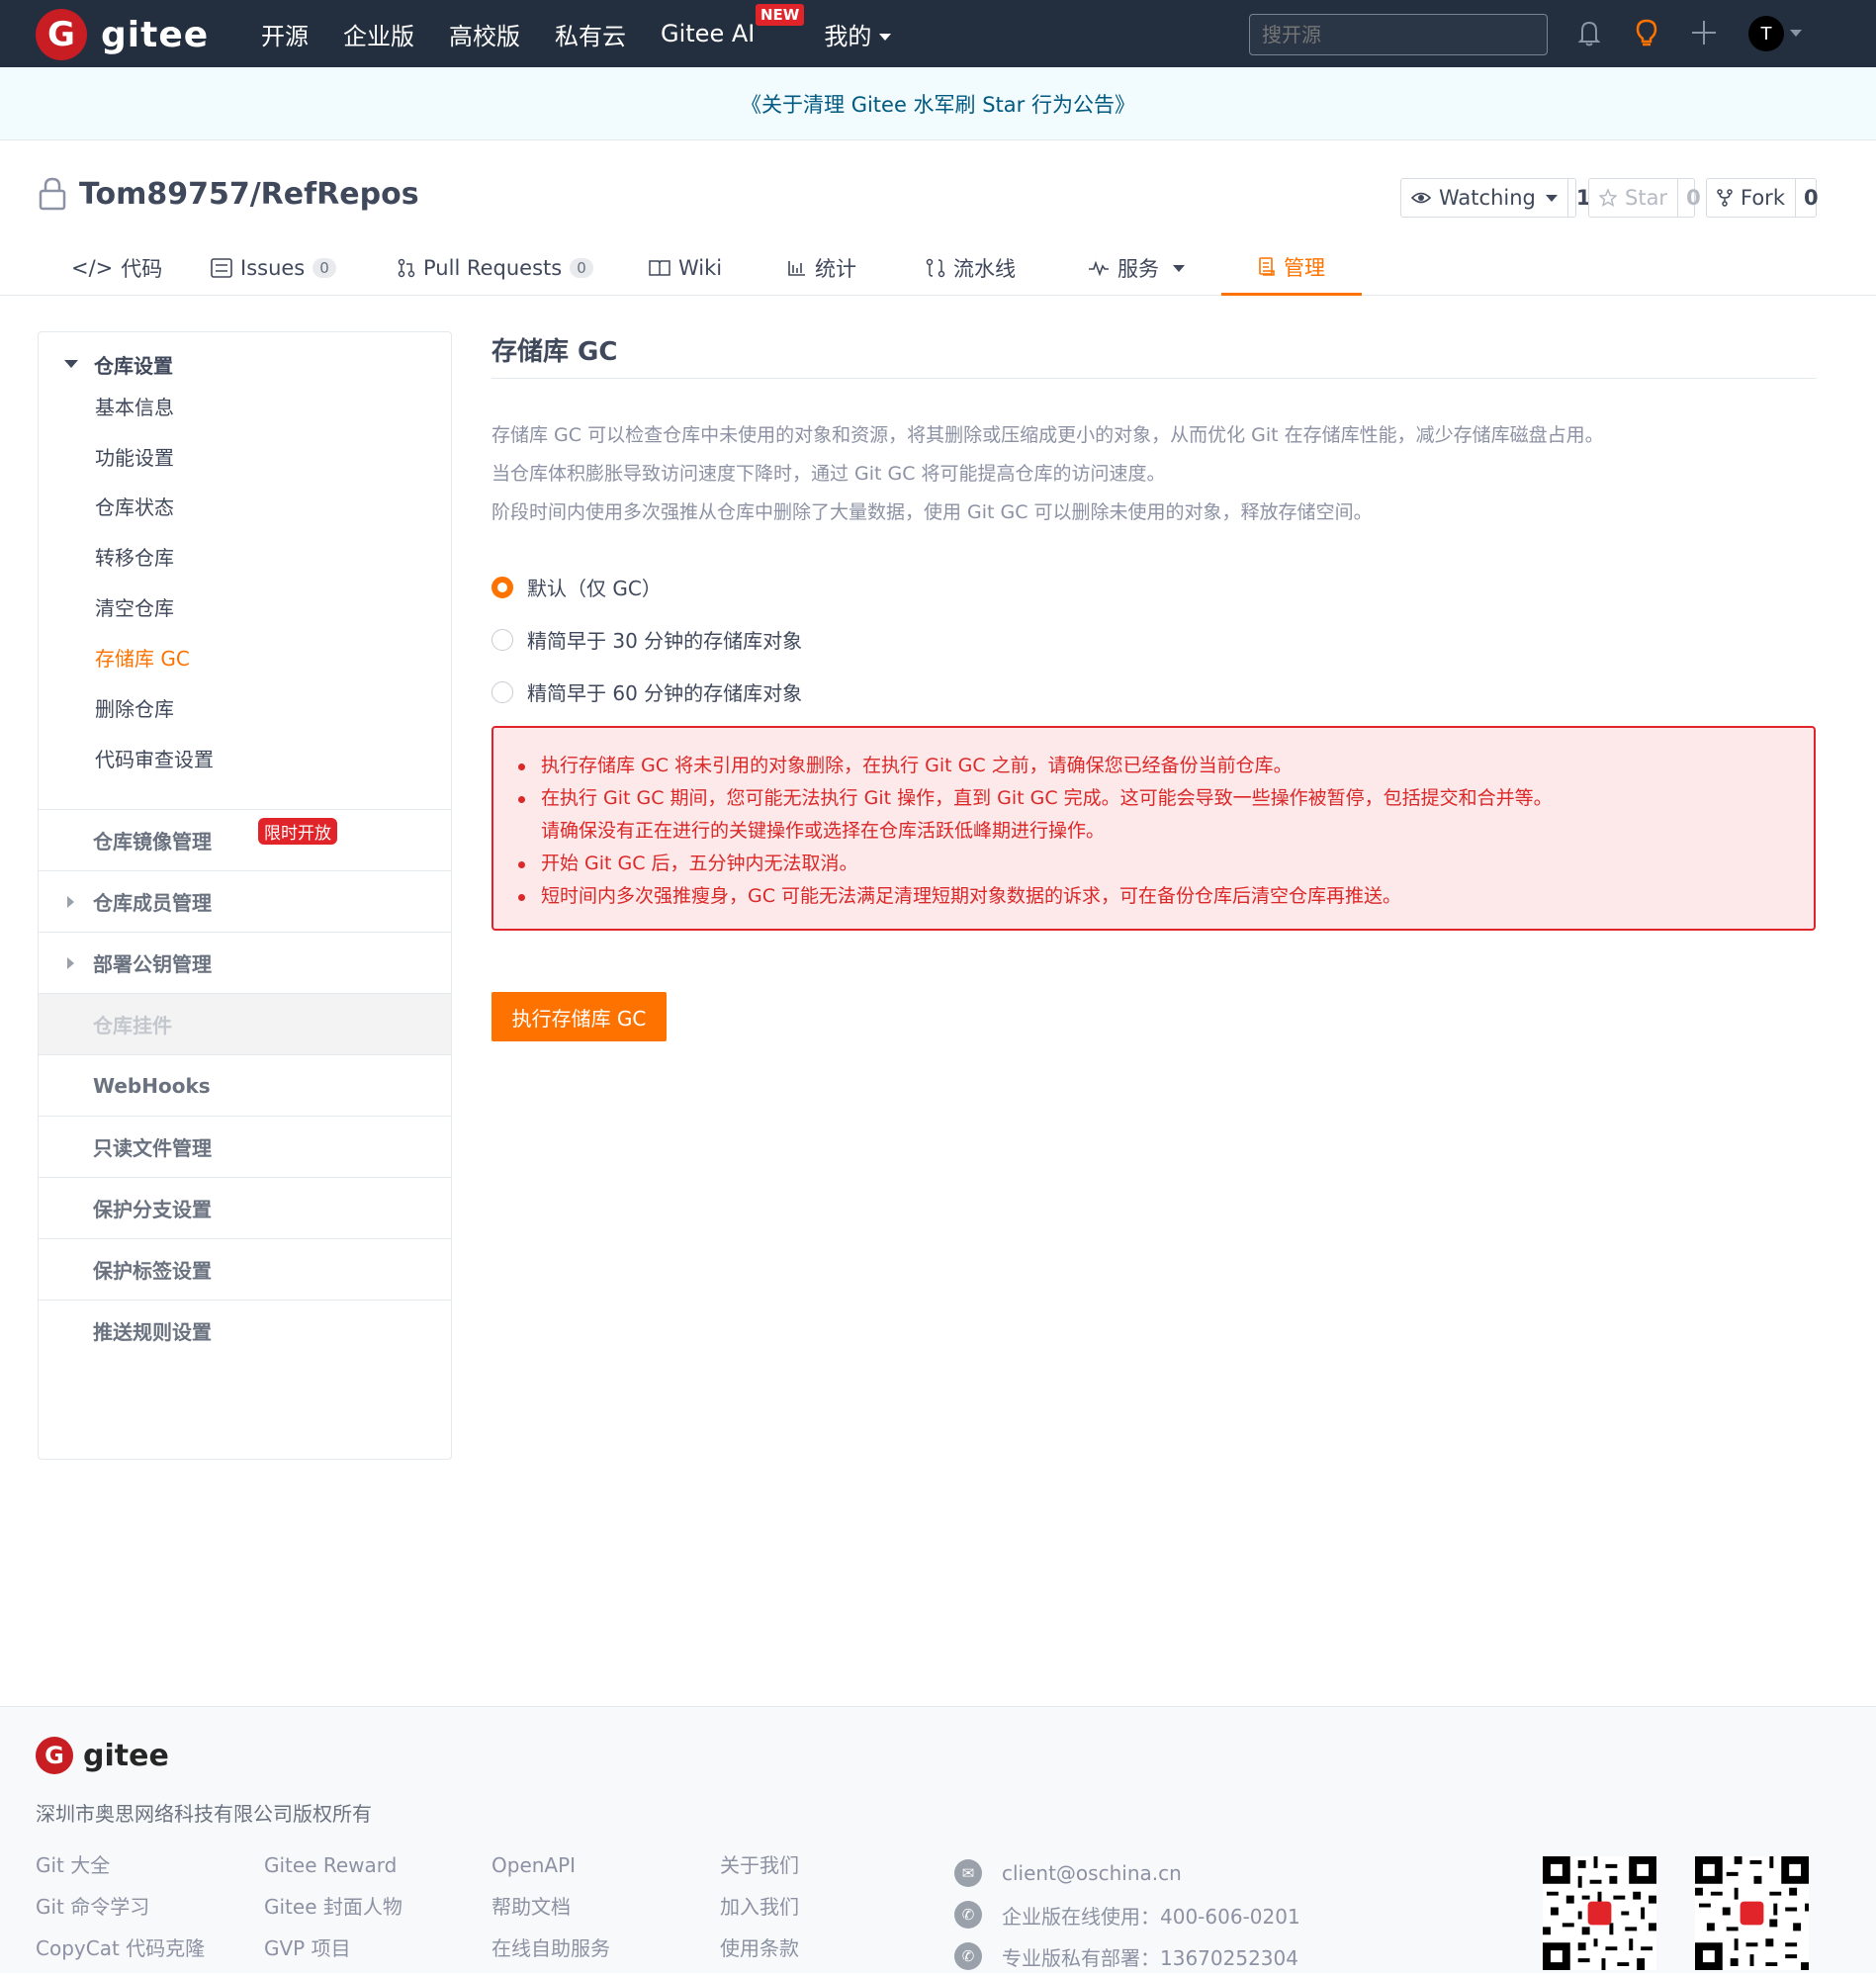 The width and height of the screenshot is (1876, 1977). Describe the element at coordinates (1810, 198) in the screenshot. I see `fork-count: 0` at that location.